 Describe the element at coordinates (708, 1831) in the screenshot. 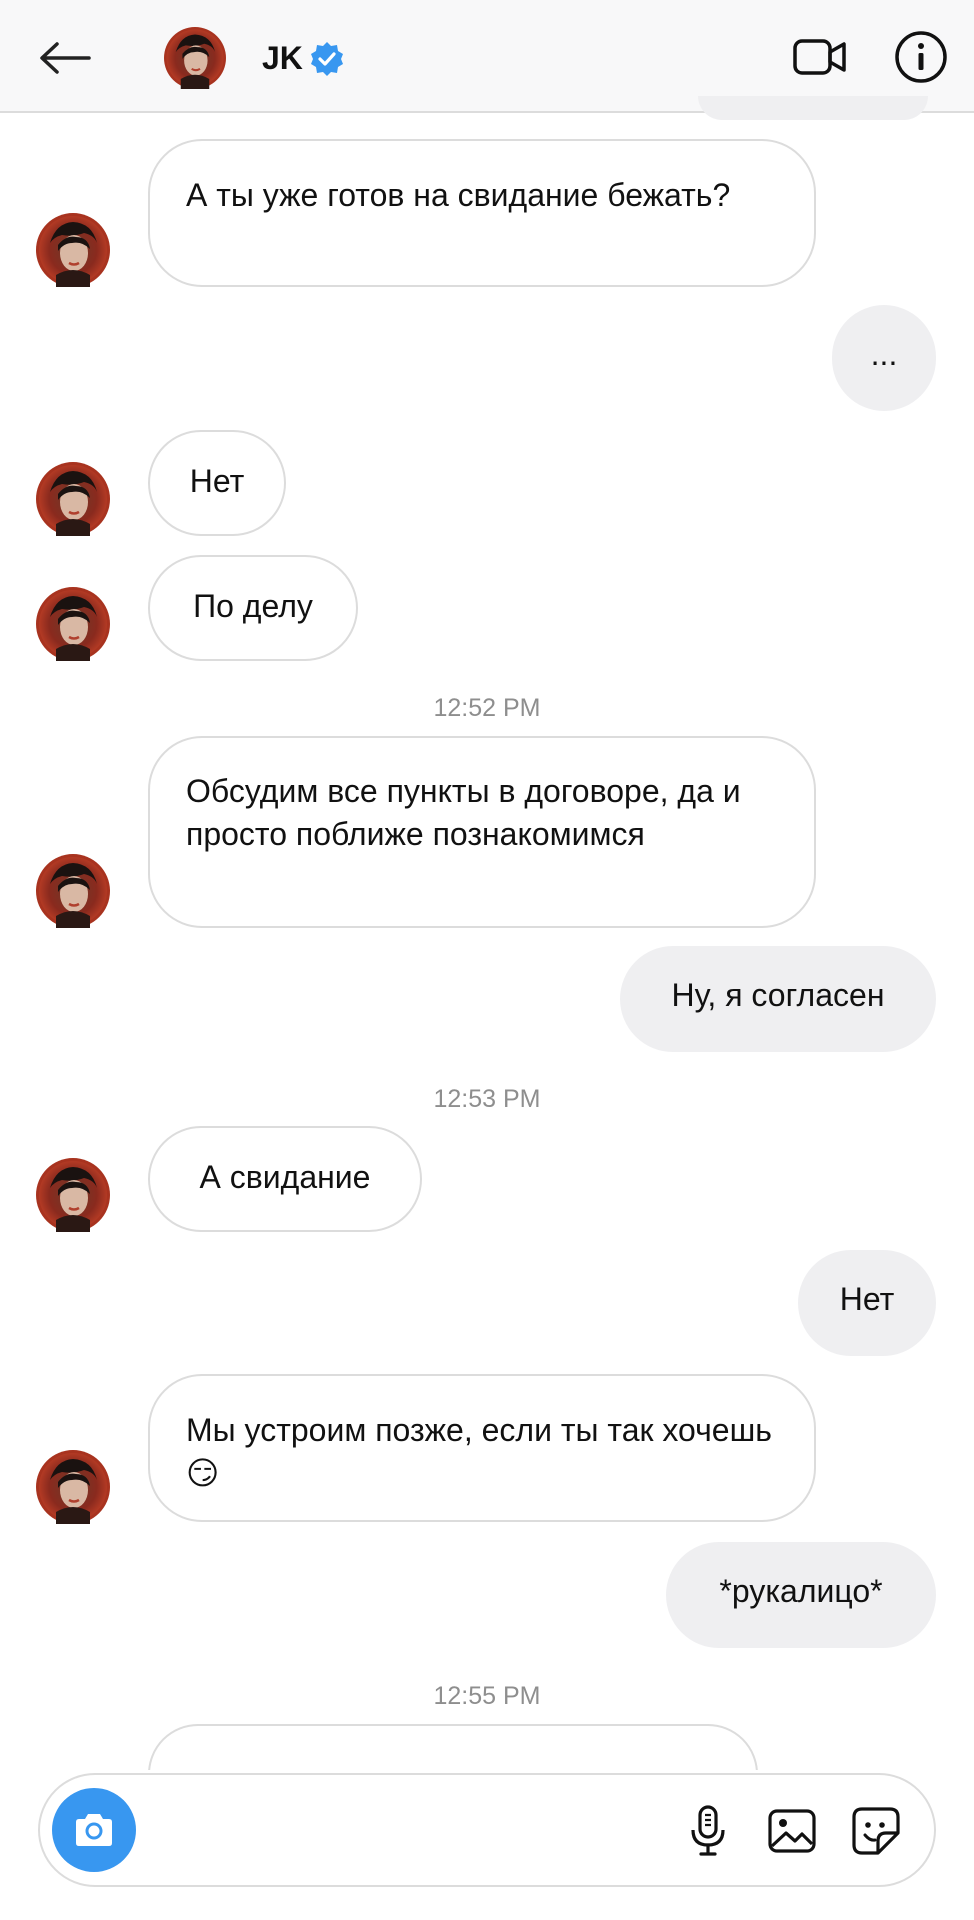

I see `microphone-icon` at that location.